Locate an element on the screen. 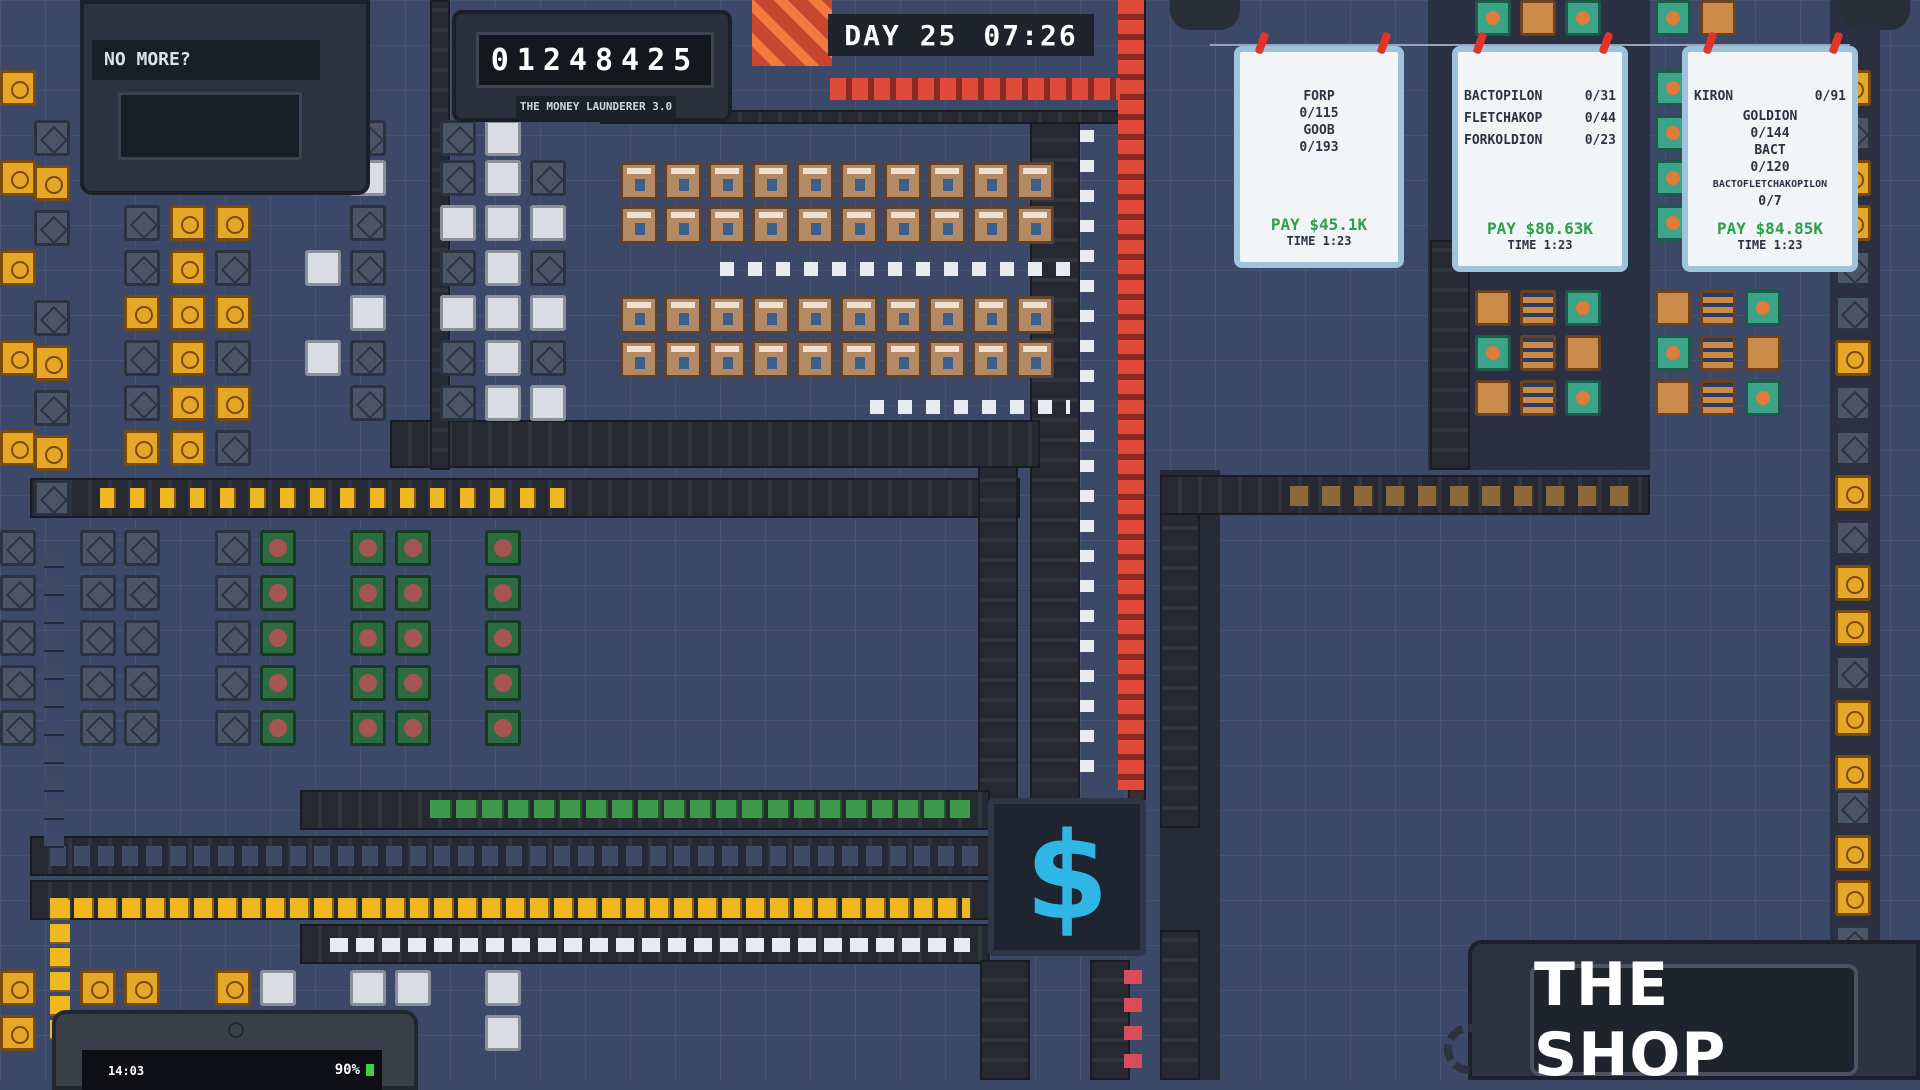  order-item-name: BACTOFLETCHAKOPILON is located at coordinates (1770, 184).